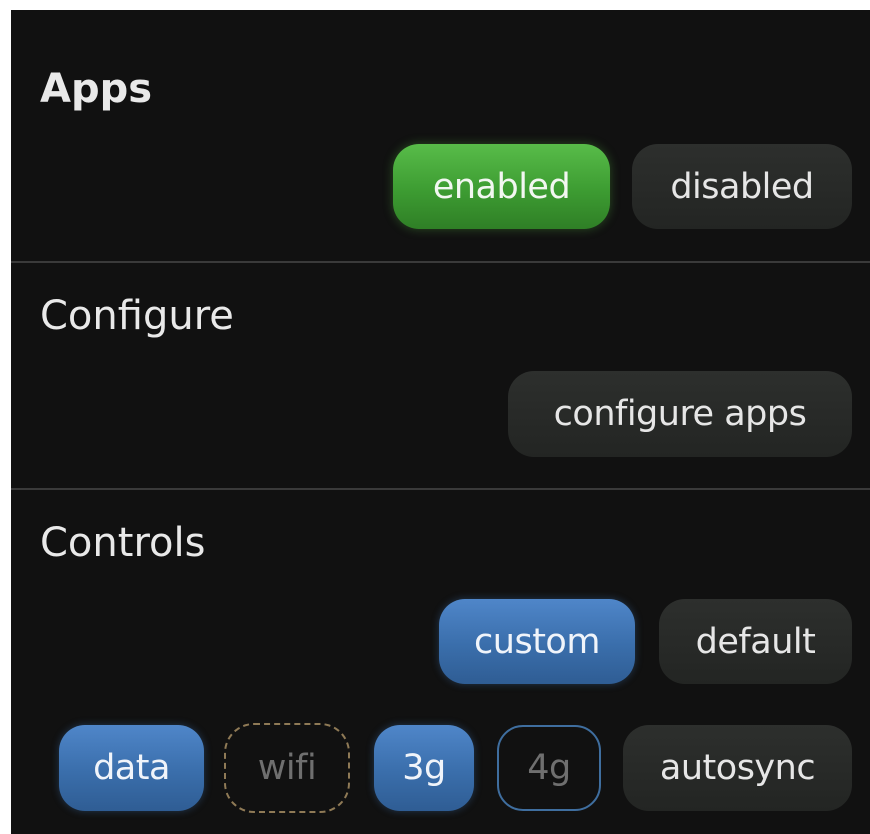 Image resolution: width=870 pixels, height=834 pixels. I want to click on data-toggle: data, so click(131, 768).